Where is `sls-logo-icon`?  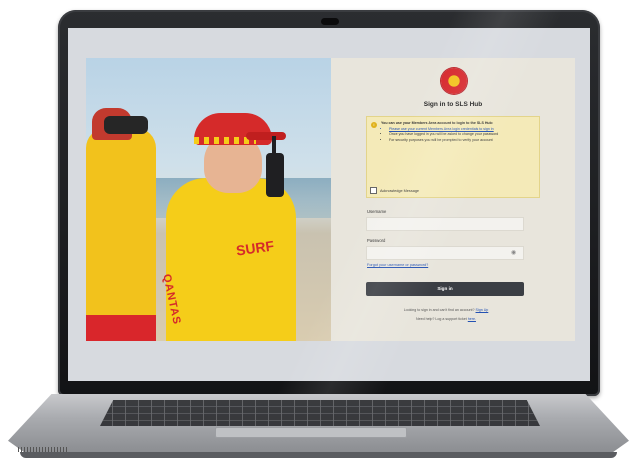 sls-logo-icon is located at coordinates (454, 81).